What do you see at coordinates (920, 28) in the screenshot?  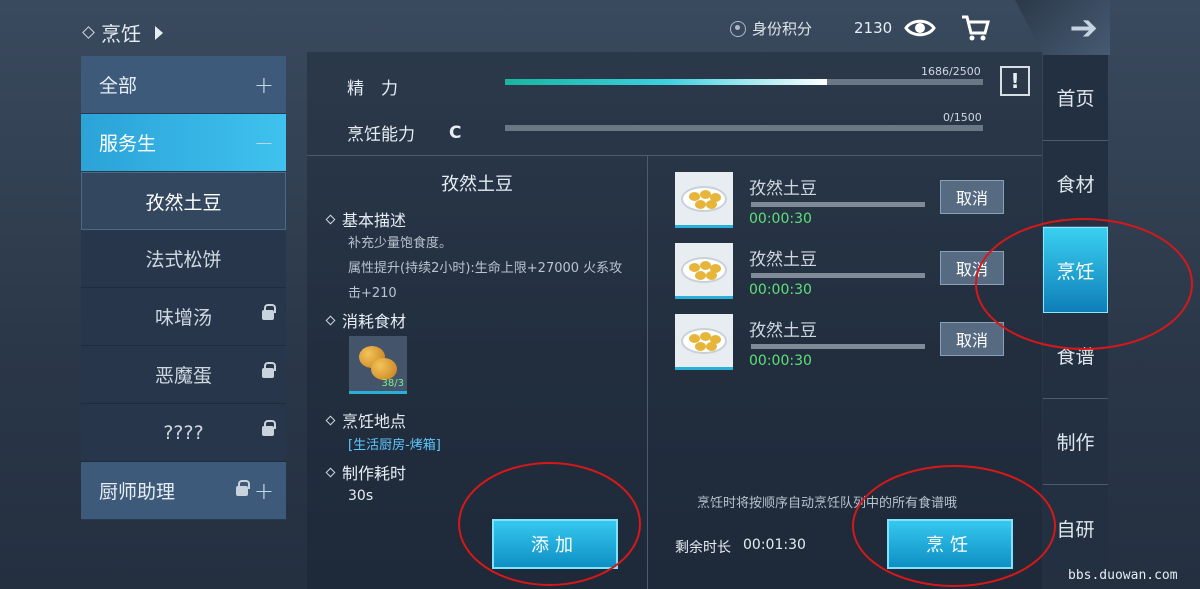 I see `eye-icon` at bounding box center [920, 28].